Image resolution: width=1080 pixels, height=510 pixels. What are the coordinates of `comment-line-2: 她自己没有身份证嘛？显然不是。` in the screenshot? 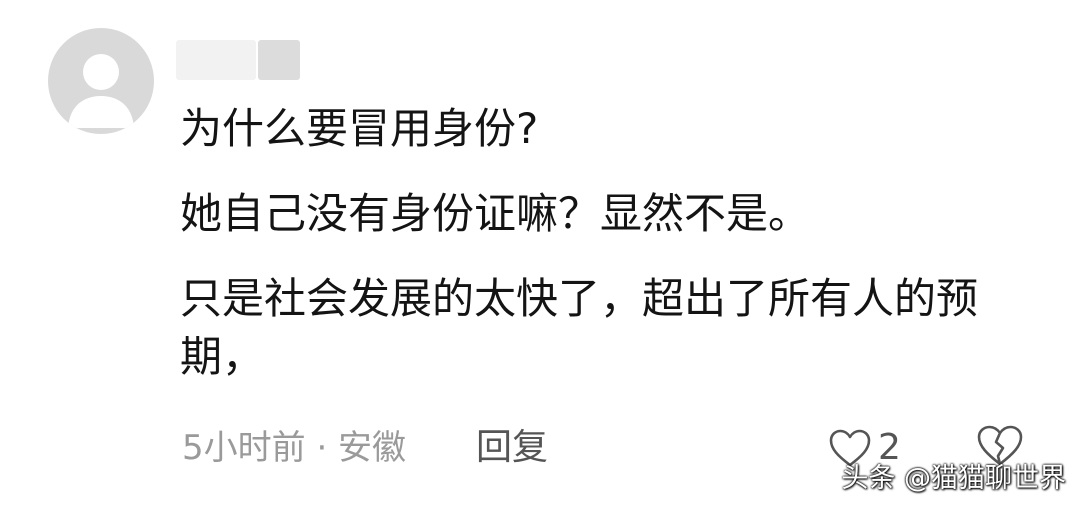 It's located at (495, 213).